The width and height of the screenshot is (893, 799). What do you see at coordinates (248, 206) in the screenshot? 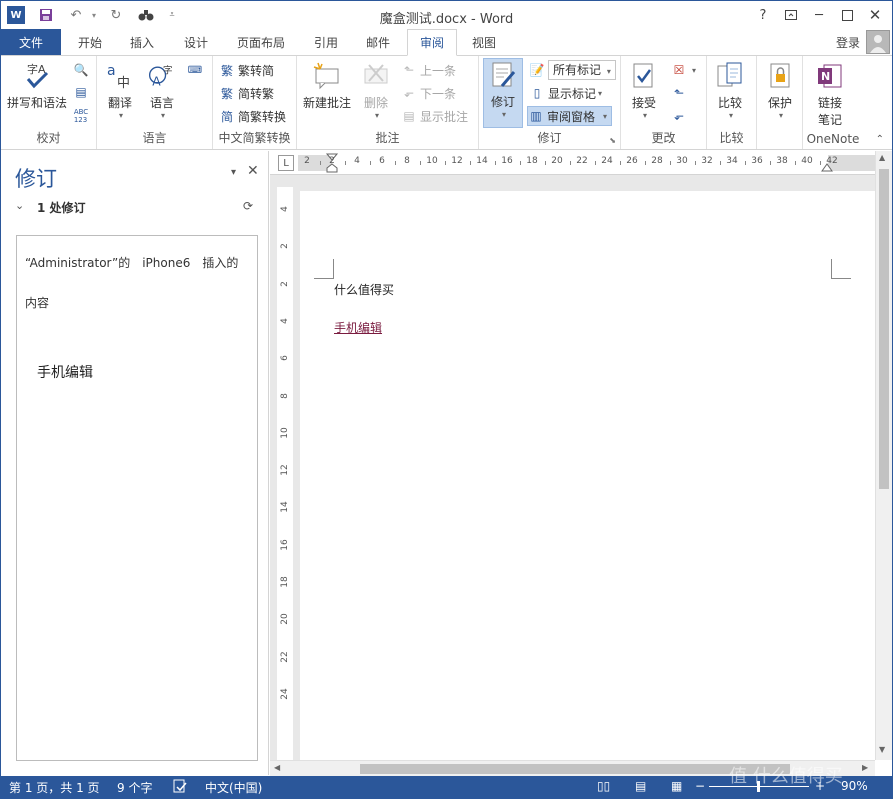
I see `refresh-icon: ⟳` at bounding box center [248, 206].